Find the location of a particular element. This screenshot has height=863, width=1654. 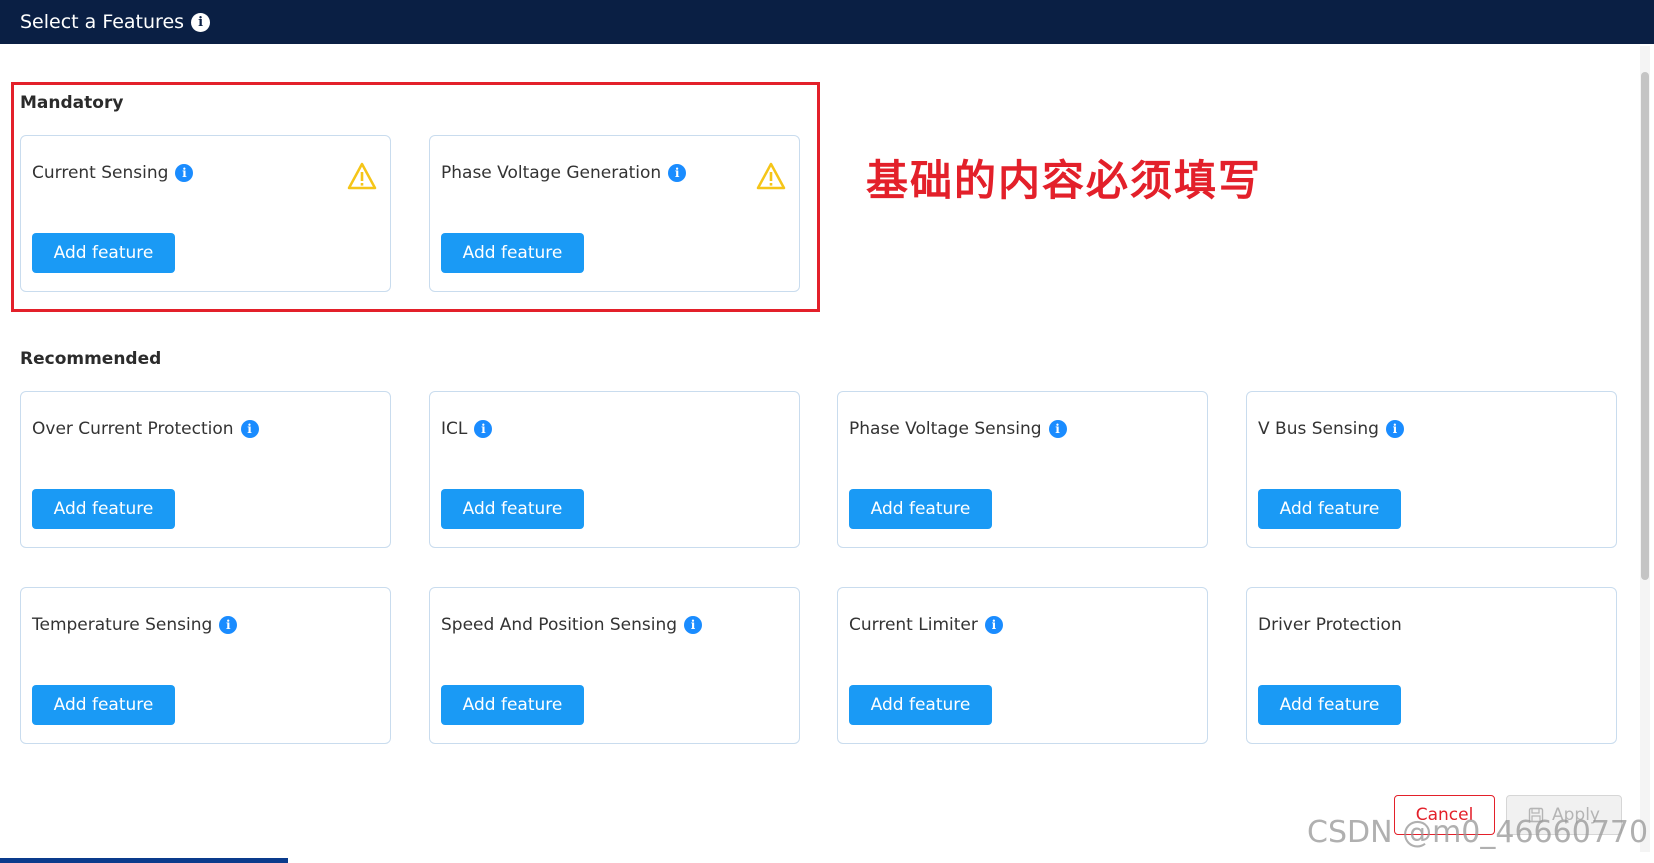

feature-name: Driver Protection is located at coordinates (1330, 625).